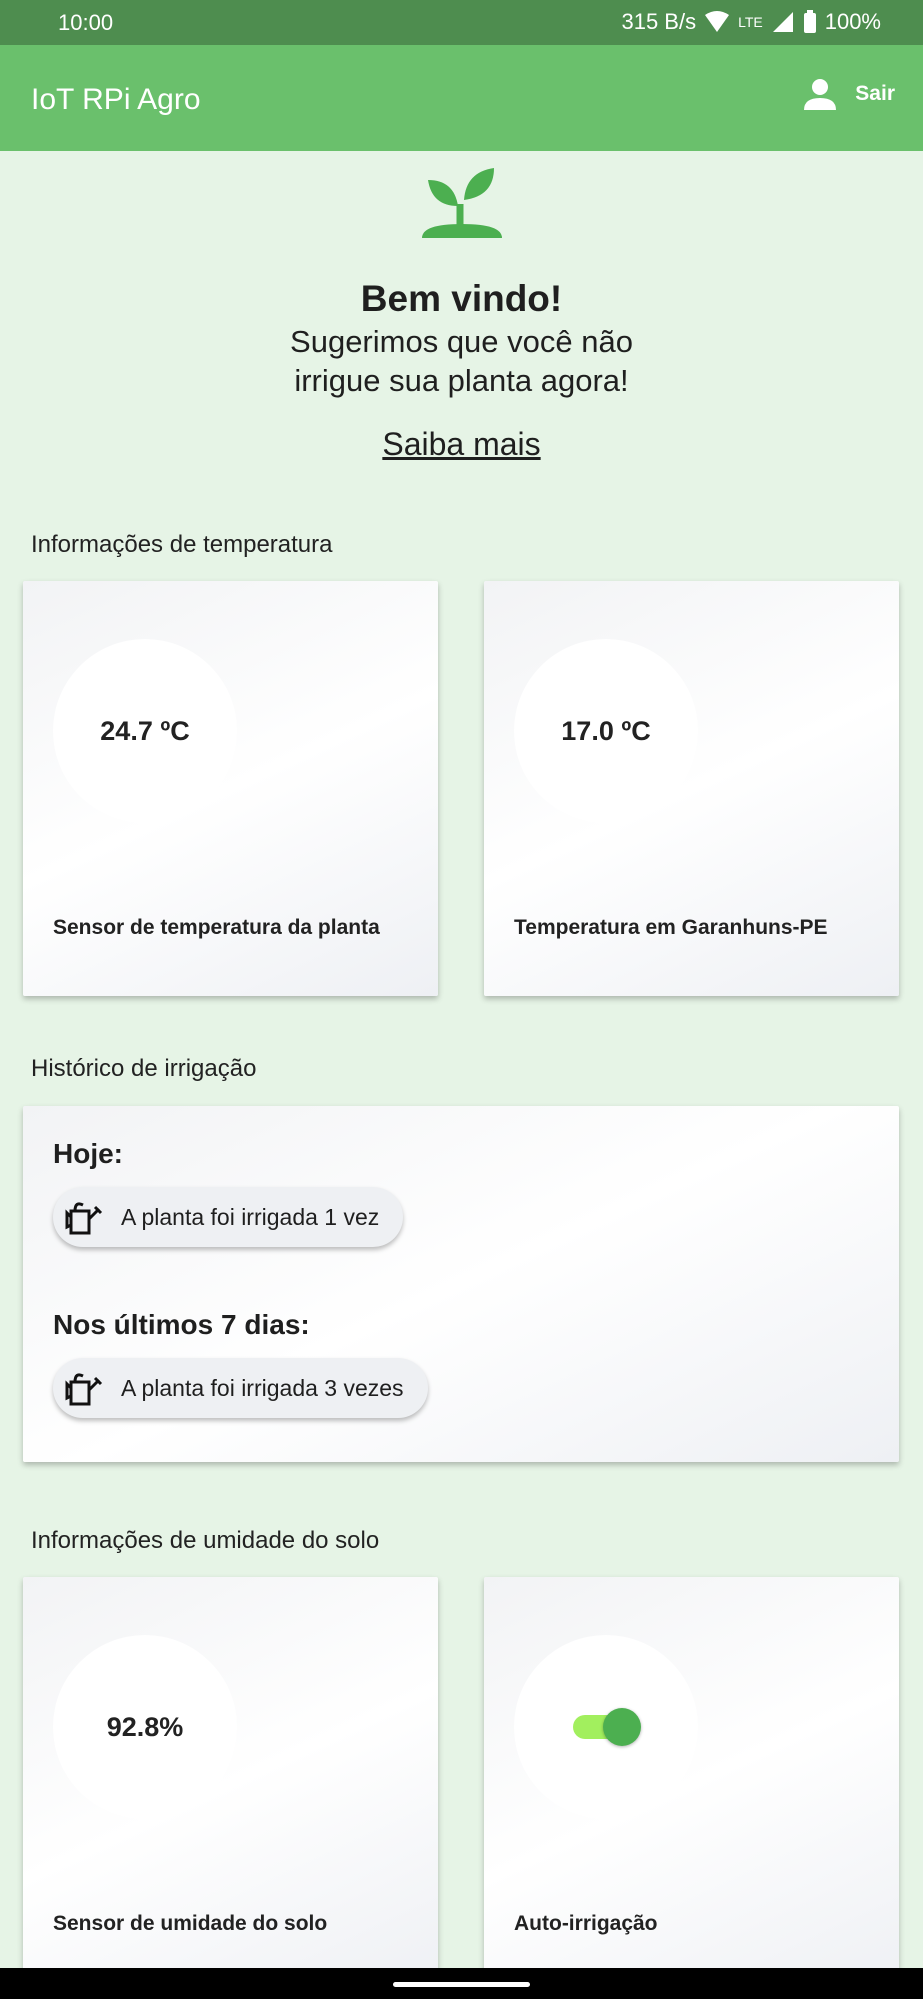 The height and width of the screenshot is (1999, 923). What do you see at coordinates (782, 22) in the screenshot?
I see `signal-icon` at bounding box center [782, 22].